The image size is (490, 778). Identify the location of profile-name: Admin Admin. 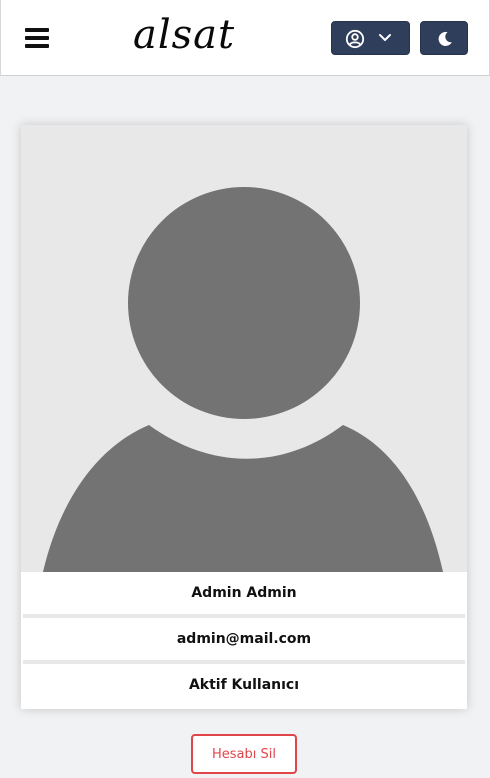
(244, 593).